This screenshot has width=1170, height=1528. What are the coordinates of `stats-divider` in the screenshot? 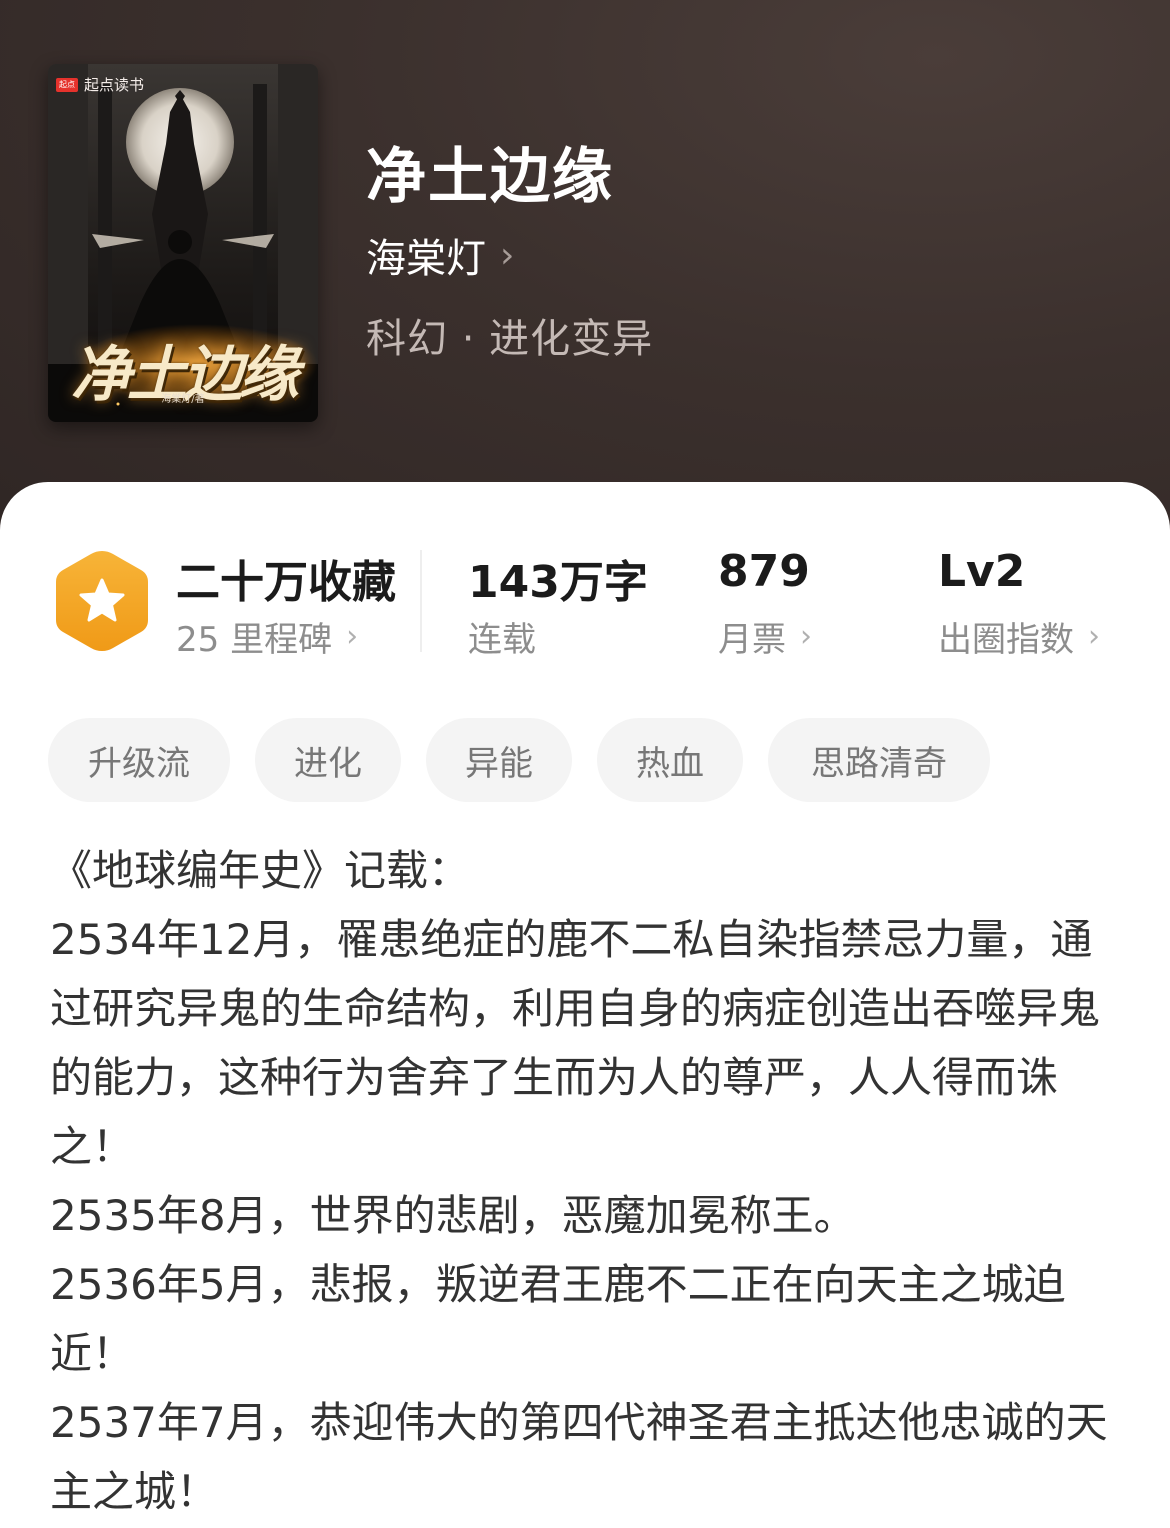 It's located at (421, 601).